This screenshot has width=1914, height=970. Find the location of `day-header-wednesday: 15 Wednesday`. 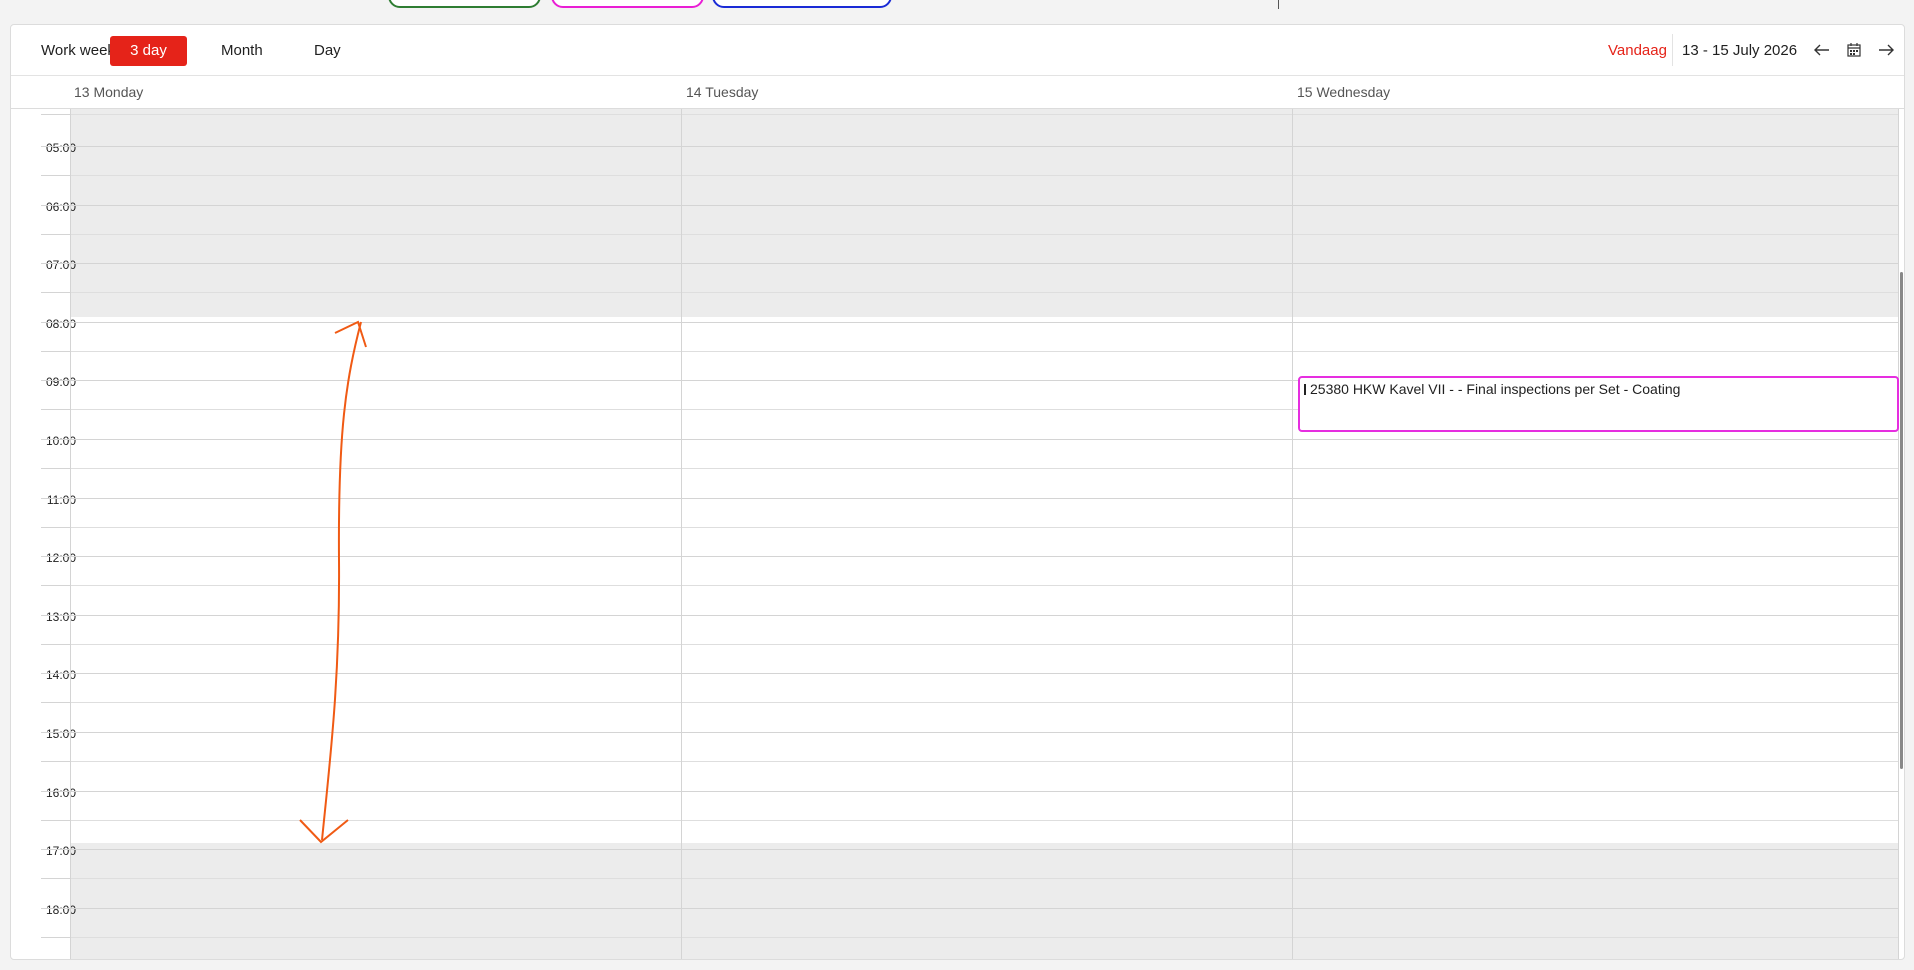

day-header-wednesday: 15 Wednesday is located at coordinates (1344, 92).